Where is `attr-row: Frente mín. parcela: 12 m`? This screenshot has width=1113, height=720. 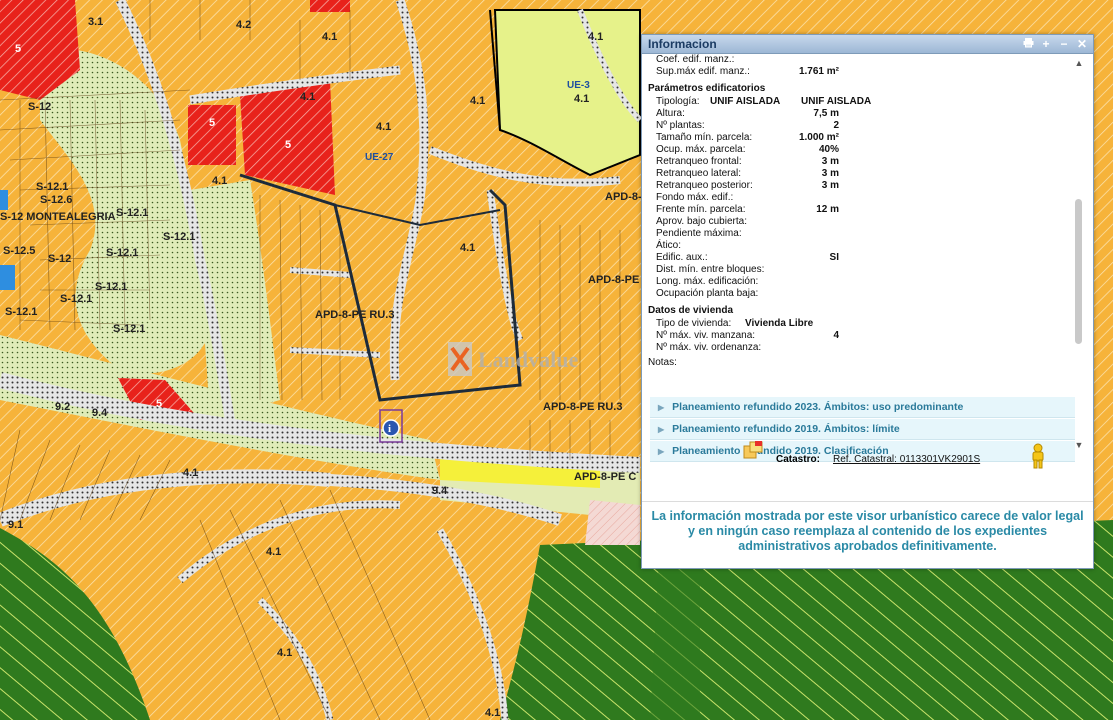
attr-row: Frente mín. parcela: 12 m is located at coordinates (860, 210).